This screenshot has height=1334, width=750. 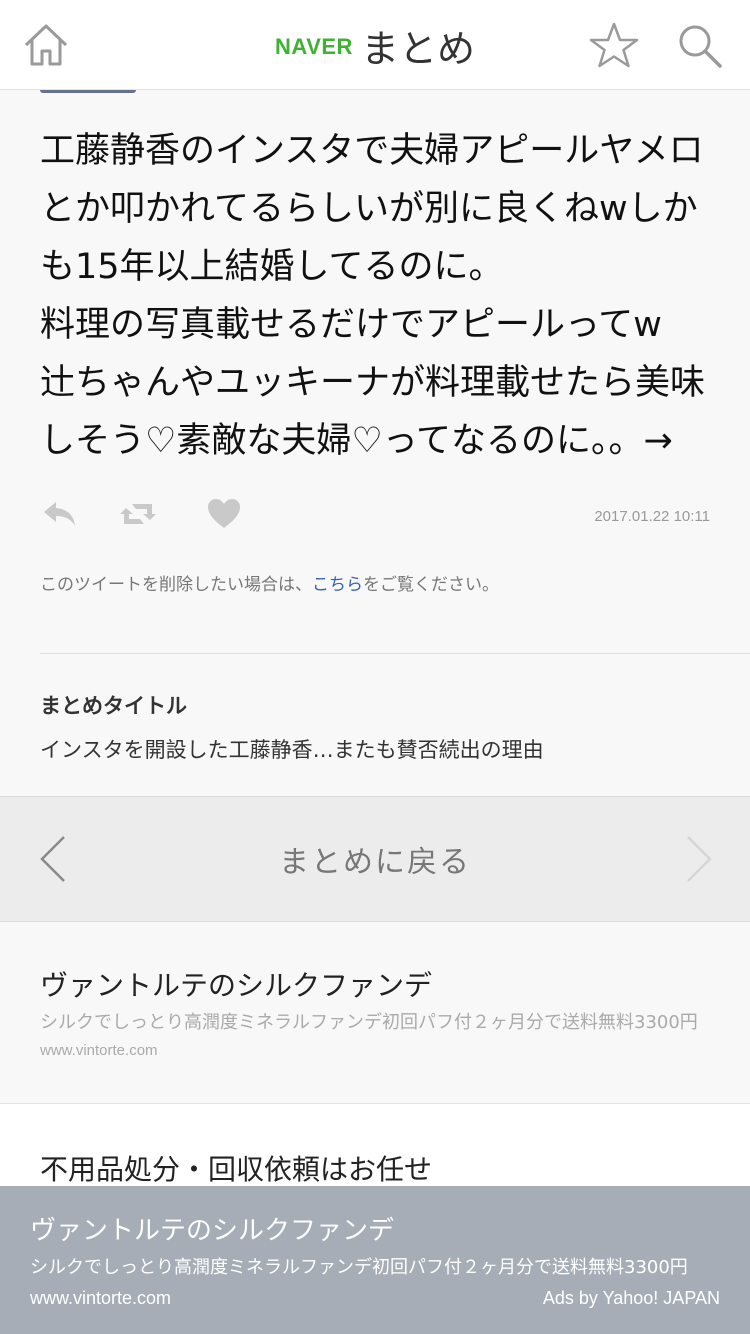 I want to click on reply-icon, so click(x=60, y=514).